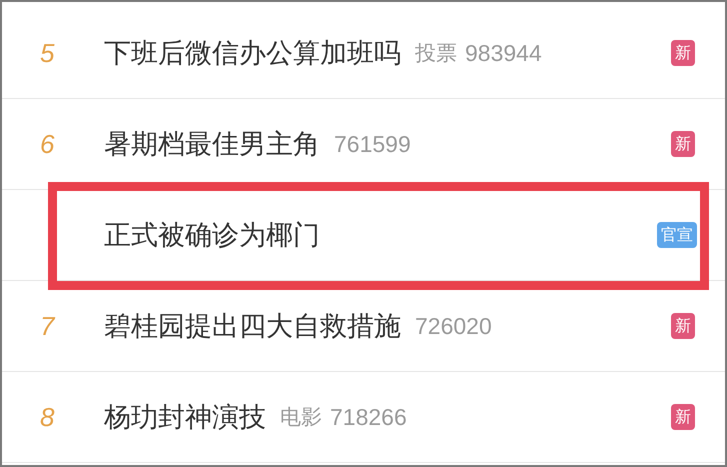 The width and height of the screenshot is (727, 467). I want to click on topic-title: 暑期档最佳男主角, so click(212, 144).